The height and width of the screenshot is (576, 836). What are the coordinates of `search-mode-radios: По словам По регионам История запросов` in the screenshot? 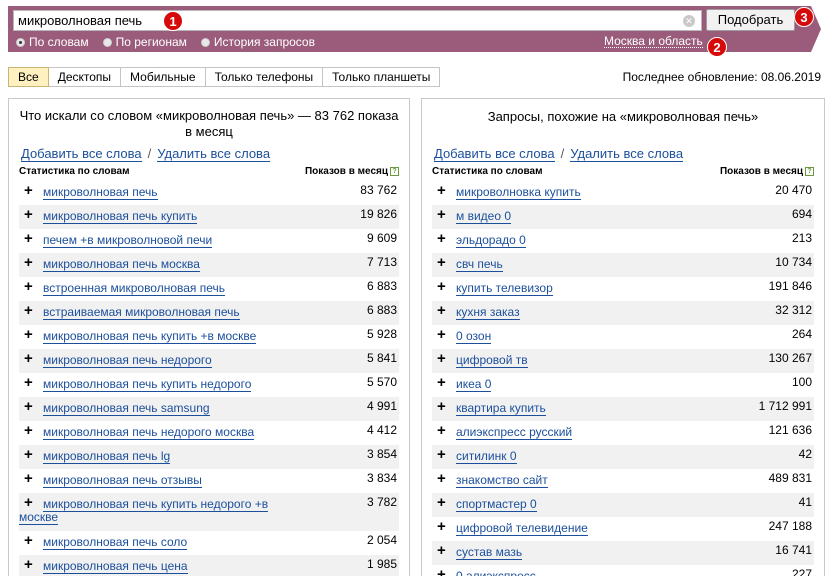 It's located at (165, 42).